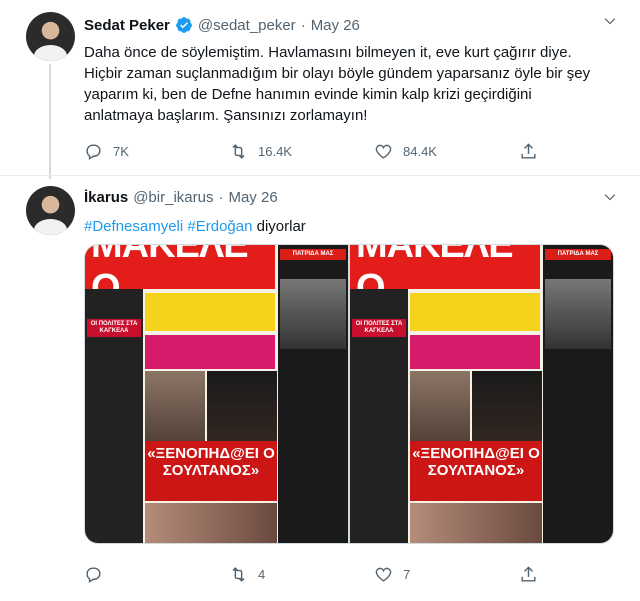 This screenshot has width=640, height=601. What do you see at coordinates (420, 151) in the screenshot?
I see `like-count: 84.4K` at bounding box center [420, 151].